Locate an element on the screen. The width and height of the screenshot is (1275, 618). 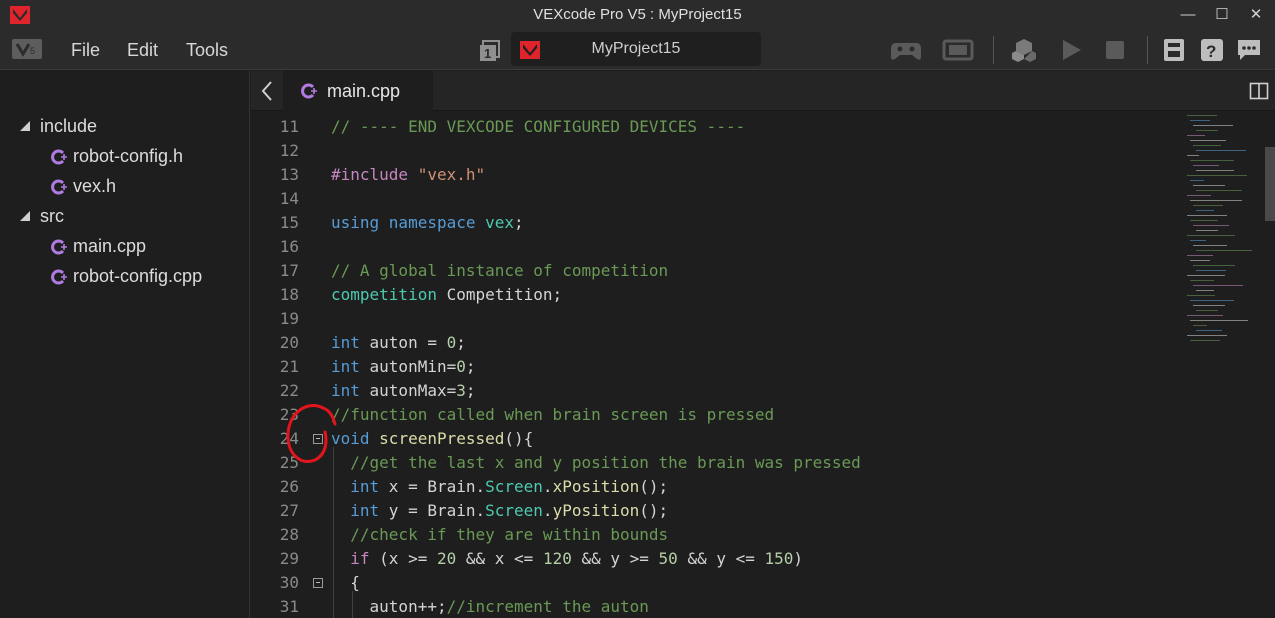
folder-src: src is located at coordinates (52, 216).